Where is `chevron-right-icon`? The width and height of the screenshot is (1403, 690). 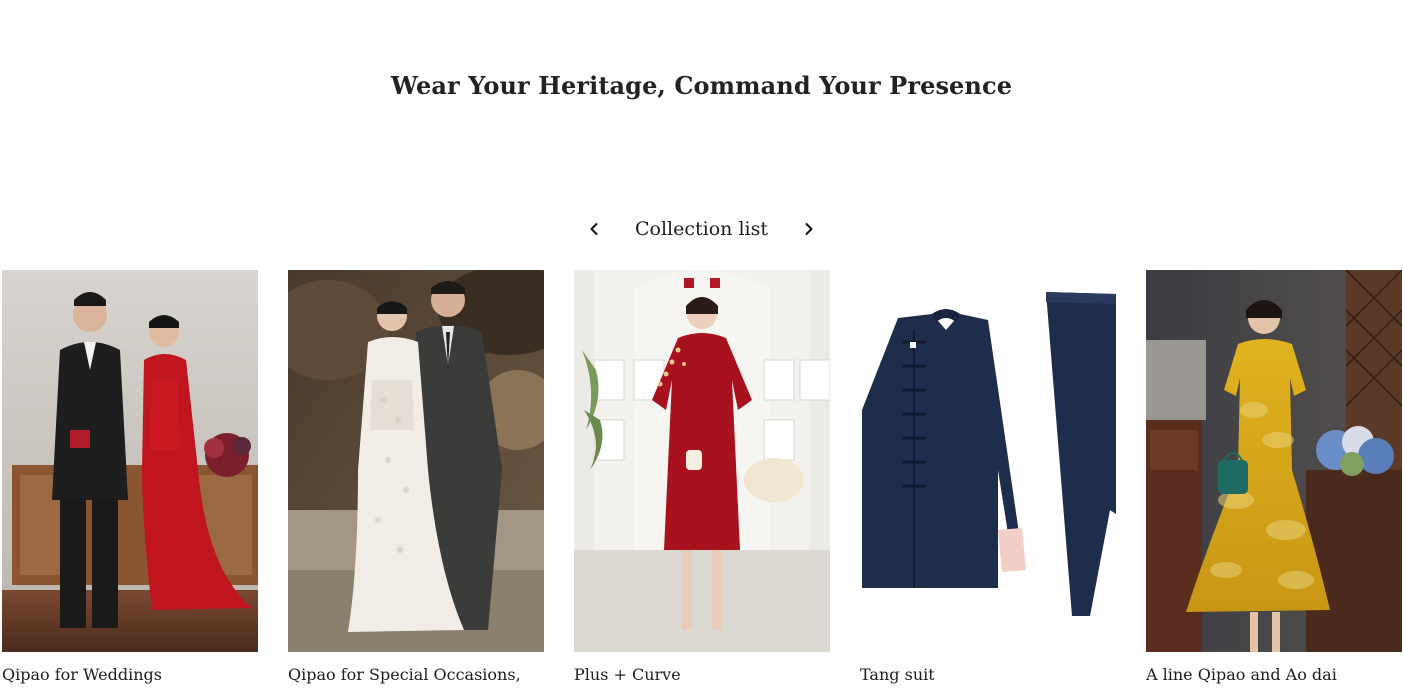
chevron-right-icon is located at coordinates (809, 229).